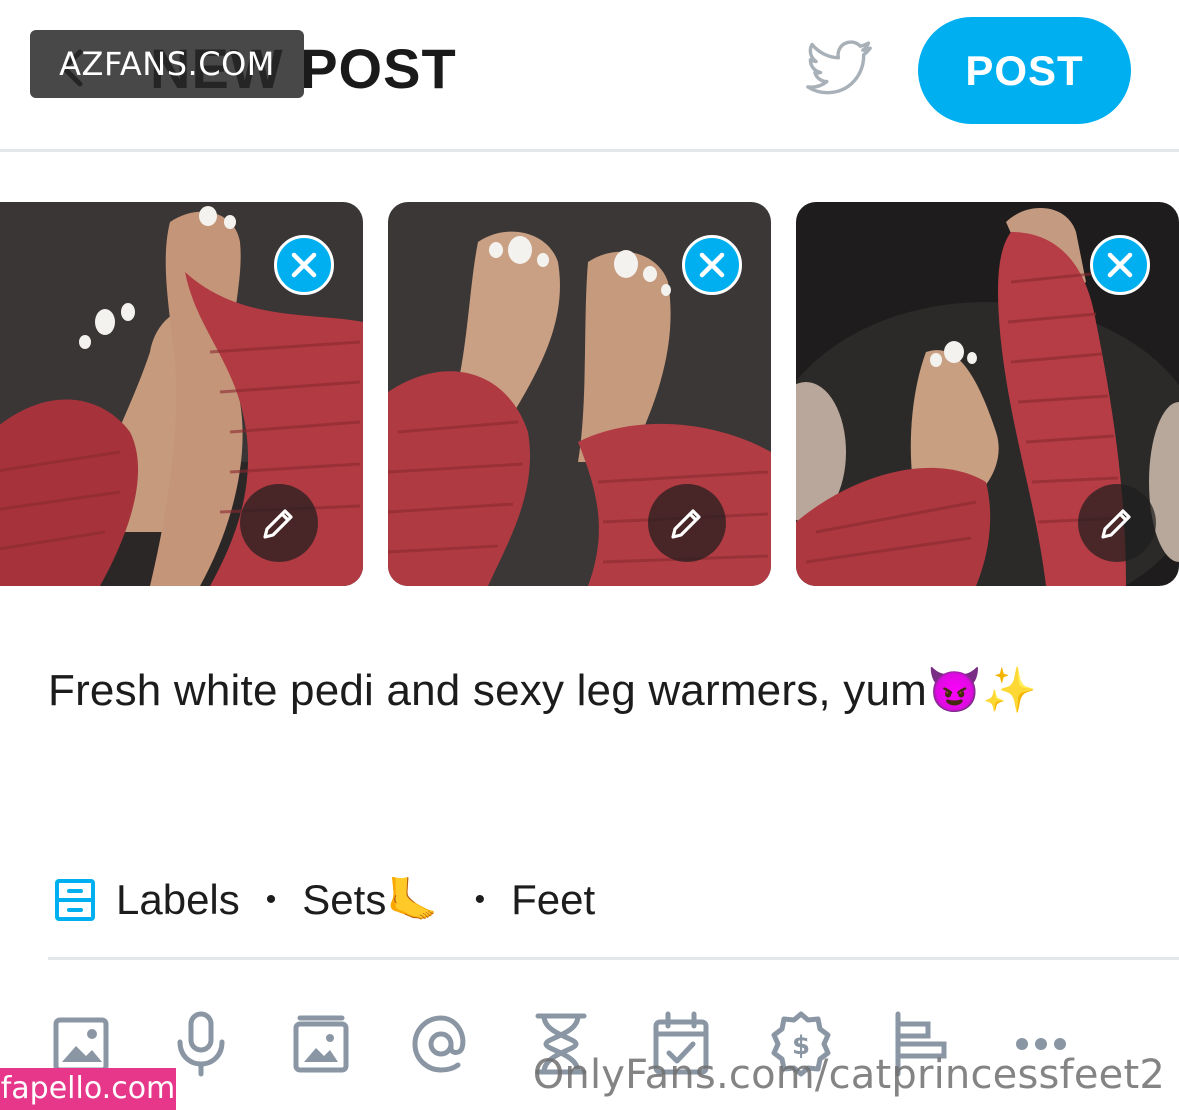 This screenshot has width=1179, height=1110. Describe the element at coordinates (613, 900) in the screenshot. I see `labels-row: Labels • Sets🦶 • Feet` at that location.